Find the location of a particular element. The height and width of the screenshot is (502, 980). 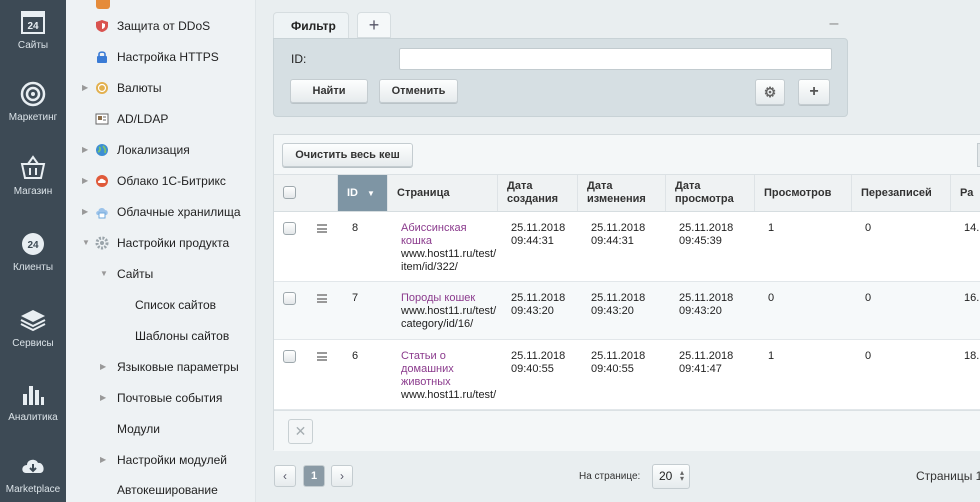

column-modified-header: Дата изменения is located at coordinates (621, 193).